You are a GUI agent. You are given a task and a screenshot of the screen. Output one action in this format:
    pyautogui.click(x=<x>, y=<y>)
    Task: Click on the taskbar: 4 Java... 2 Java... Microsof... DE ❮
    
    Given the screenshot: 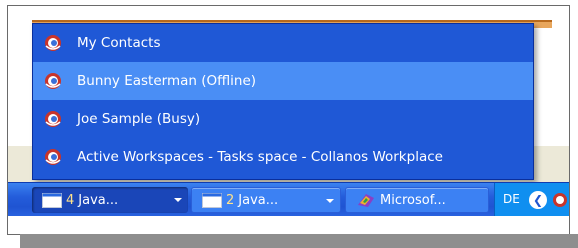 What is the action you would take?
    pyautogui.click(x=288, y=199)
    